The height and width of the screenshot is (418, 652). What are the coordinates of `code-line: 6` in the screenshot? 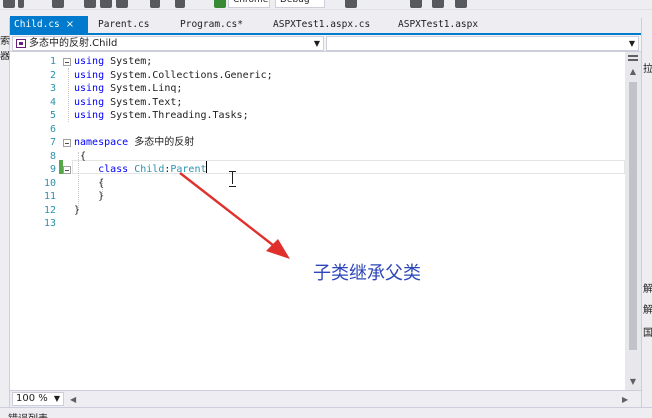 It's located at (317, 130).